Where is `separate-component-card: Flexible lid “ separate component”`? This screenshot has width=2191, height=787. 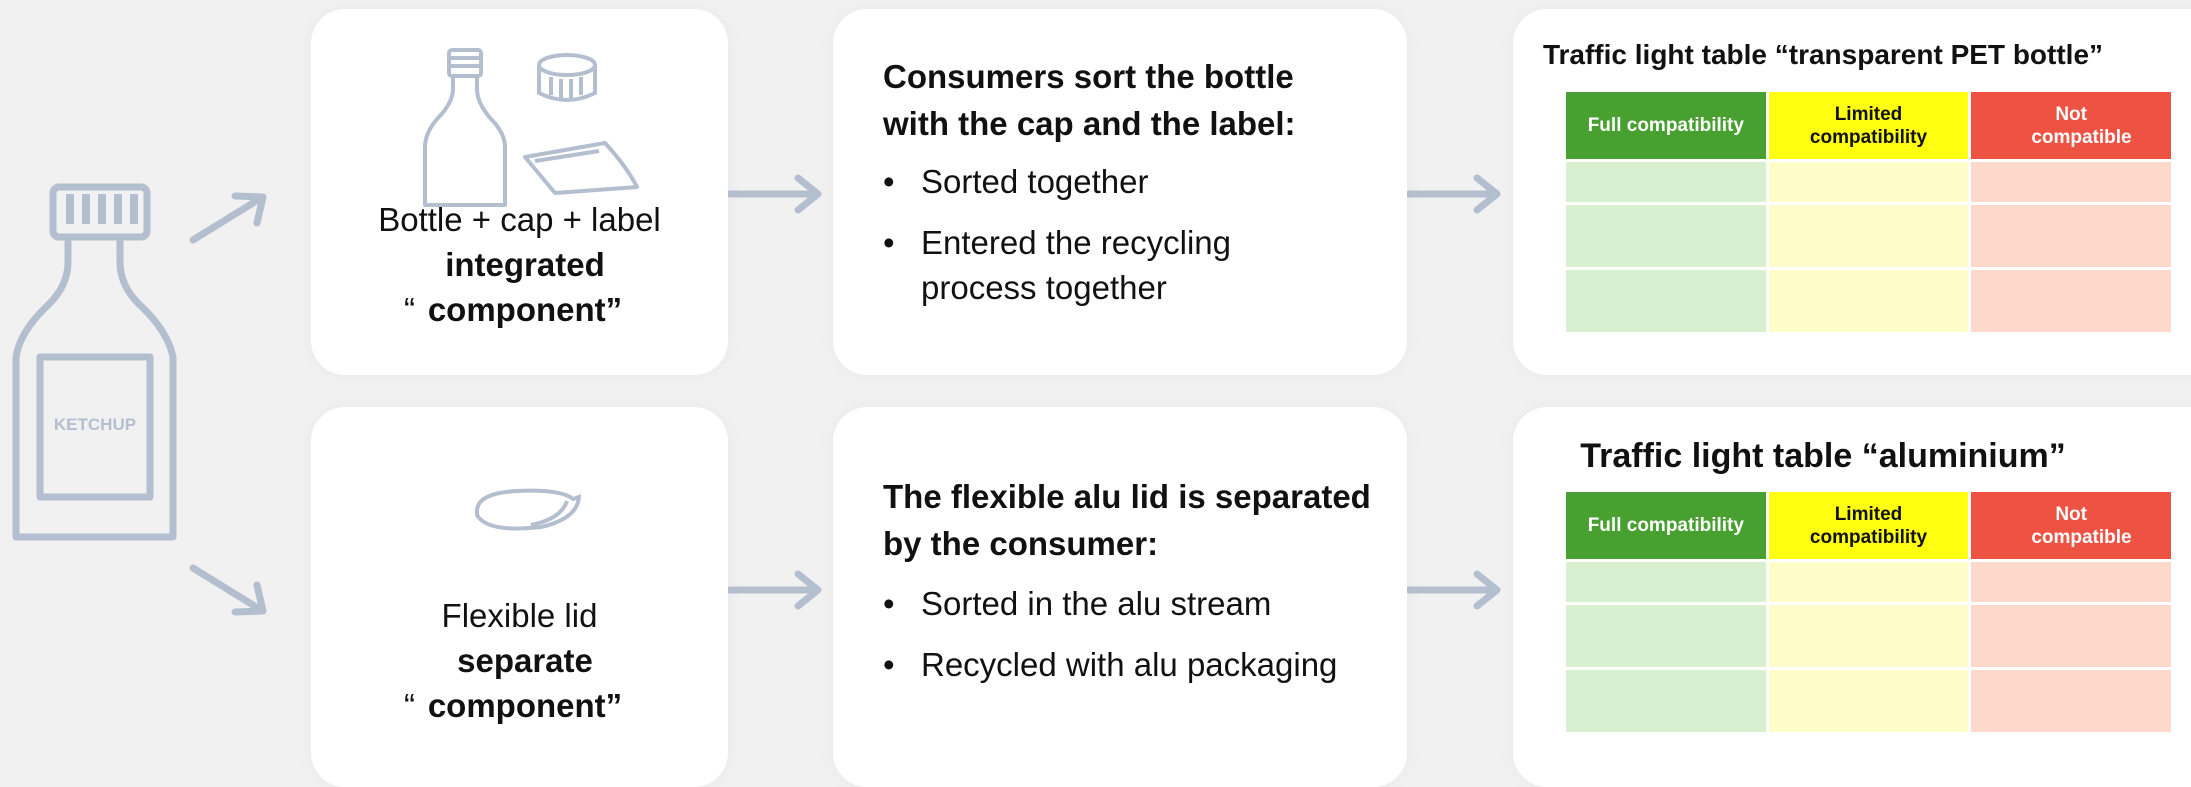 separate-component-card: Flexible lid “ separate component” is located at coordinates (519, 597).